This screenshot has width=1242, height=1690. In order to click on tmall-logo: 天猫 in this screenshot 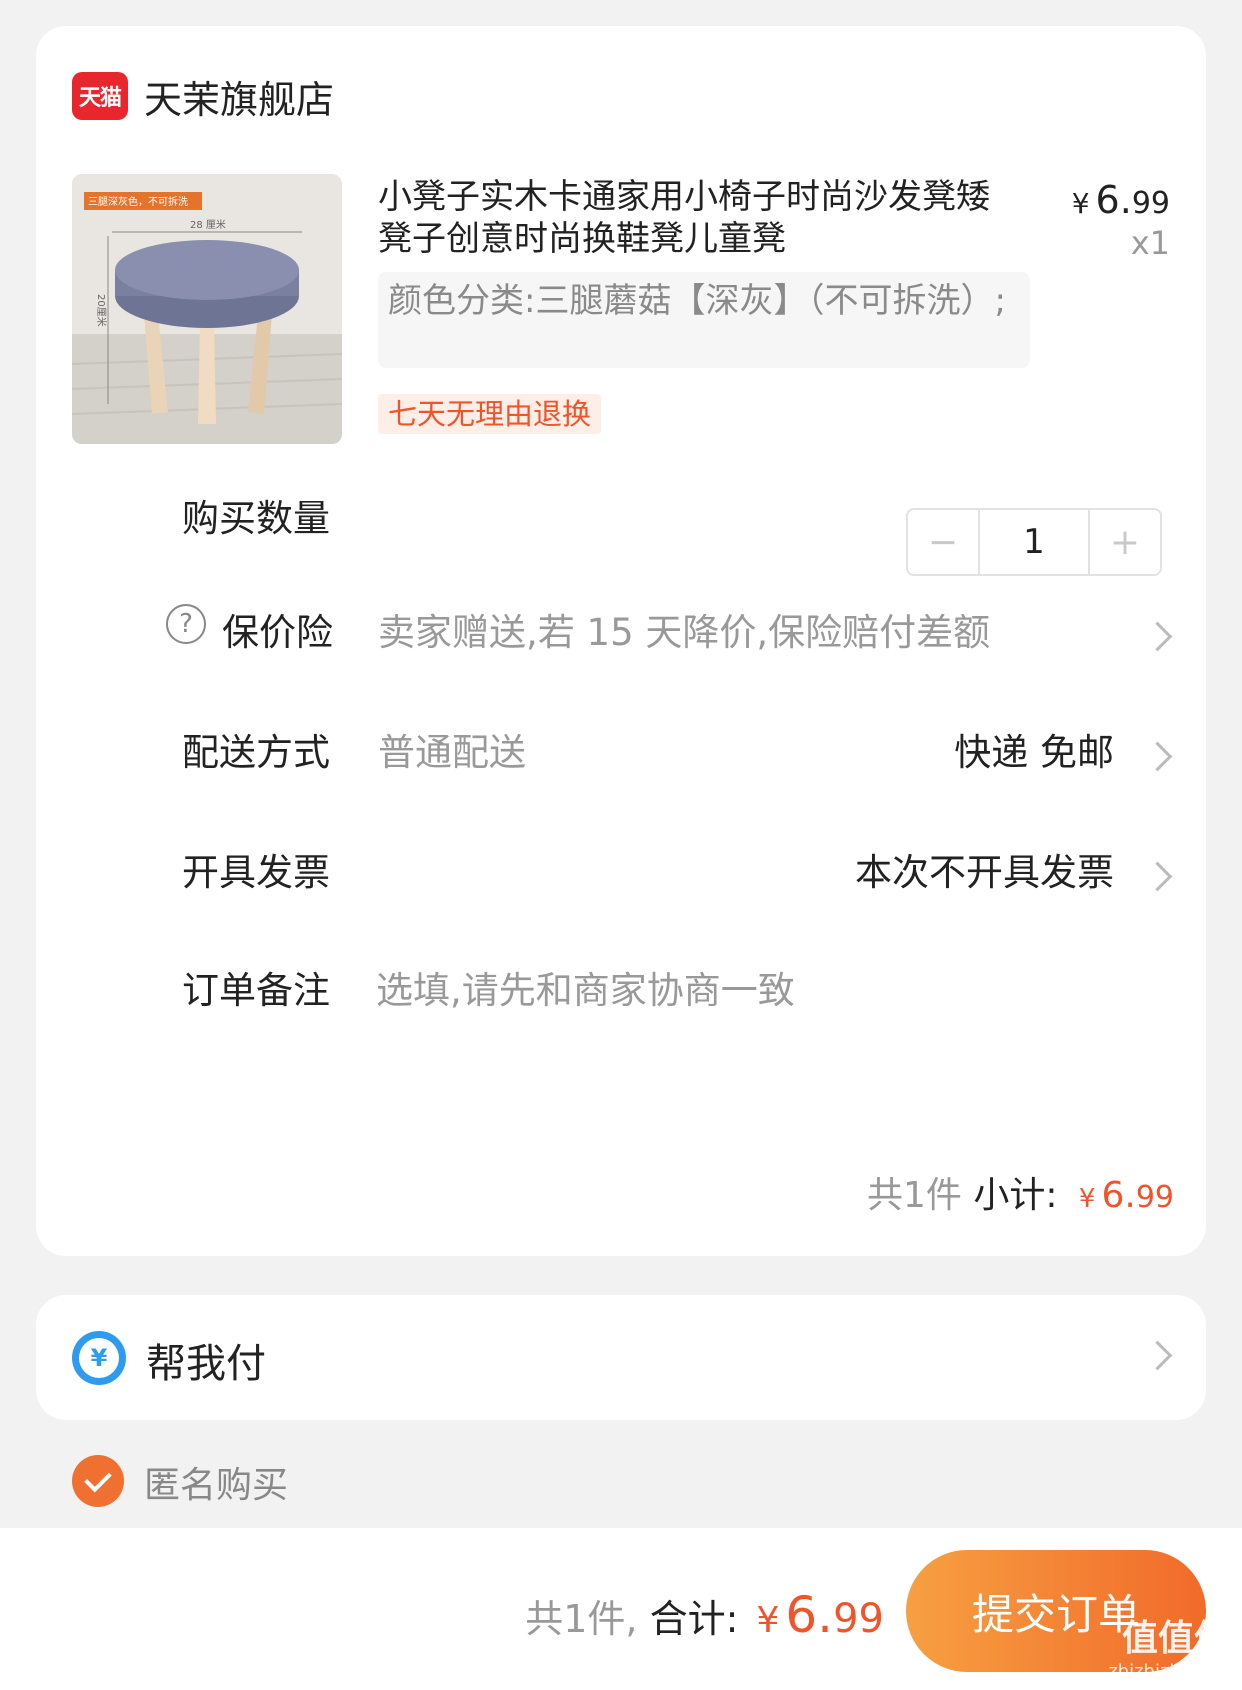, I will do `click(100, 96)`.